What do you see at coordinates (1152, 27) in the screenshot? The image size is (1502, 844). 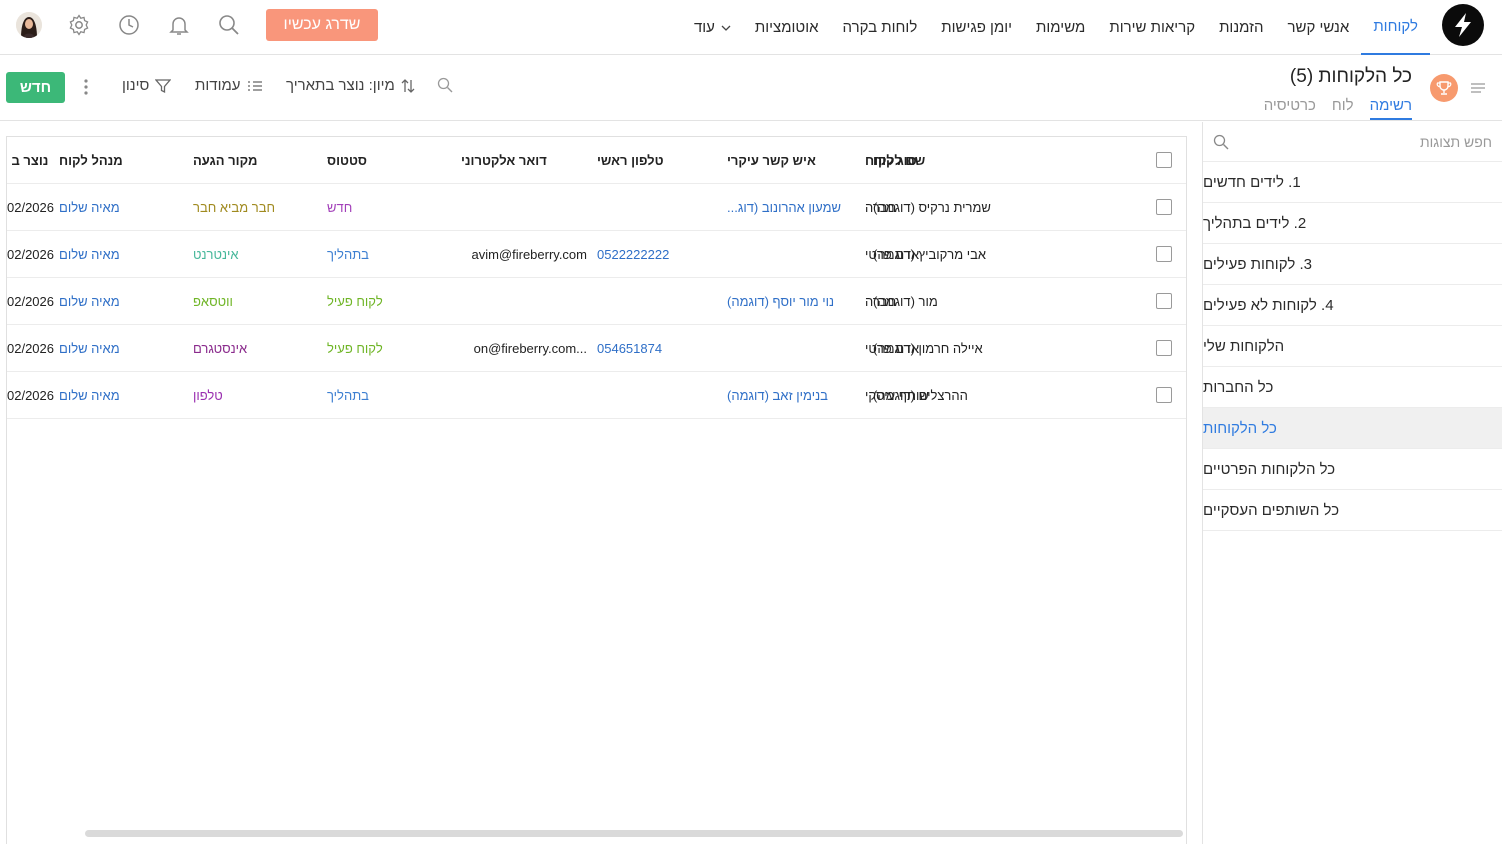 I see `nav-item-service-calls: קריאות שירות` at bounding box center [1152, 27].